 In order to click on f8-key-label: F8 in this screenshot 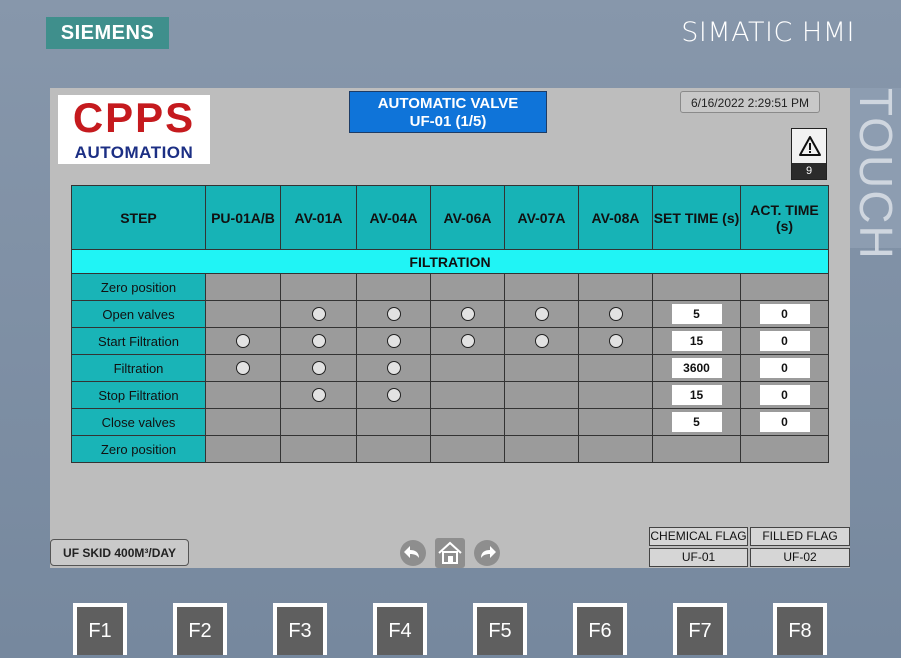, I will do `click(800, 631)`.